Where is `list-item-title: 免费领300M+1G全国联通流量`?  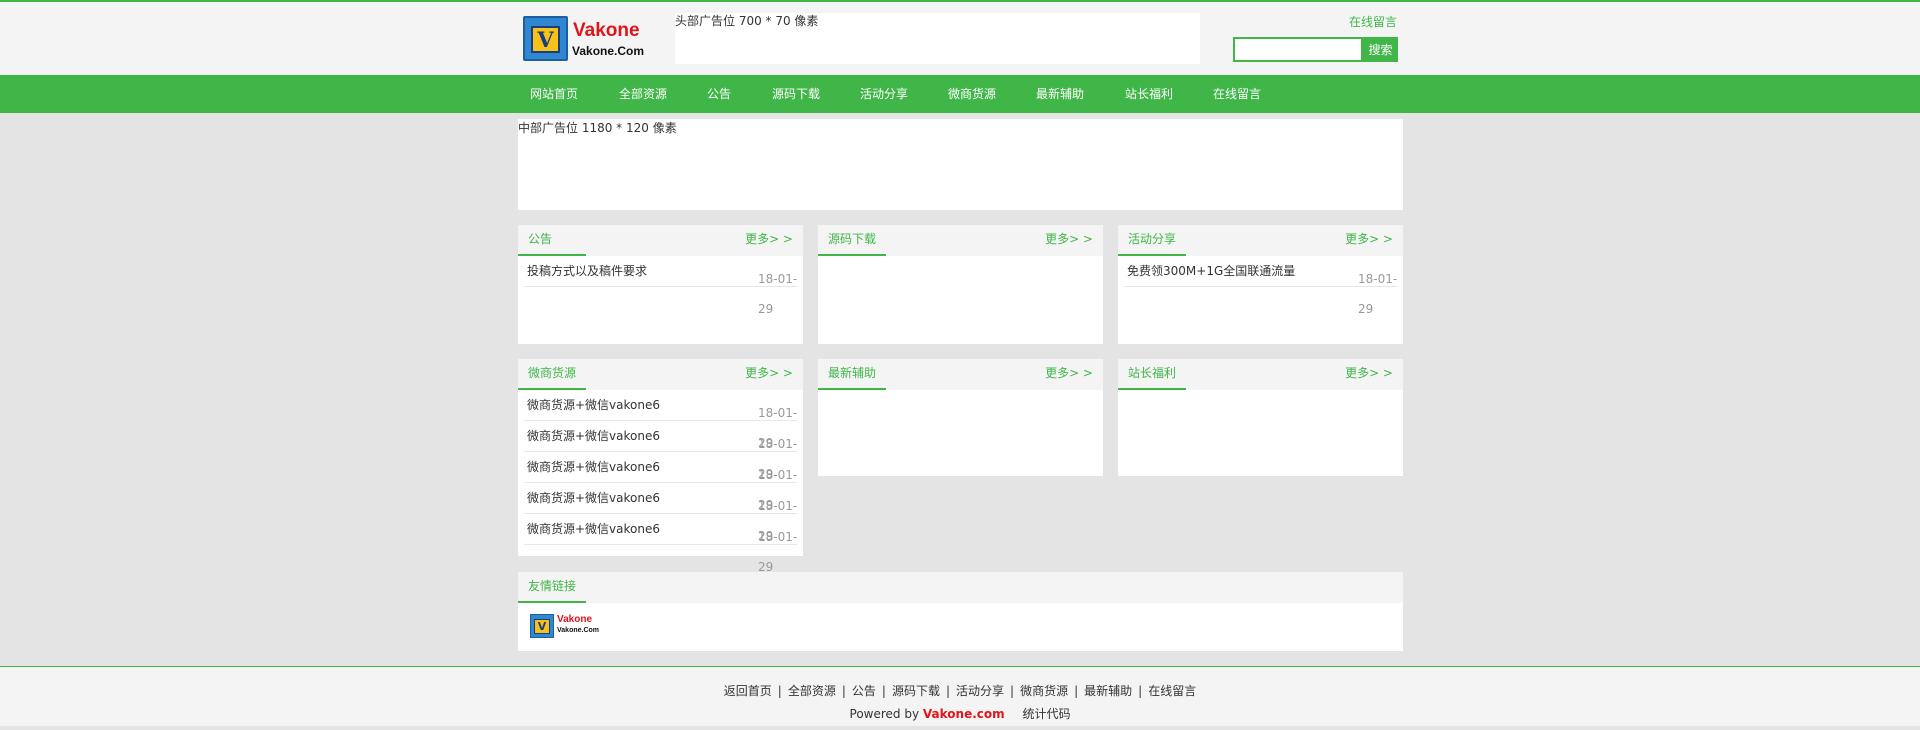 list-item-title: 免费领300M+1G全国联通流量 is located at coordinates (1211, 271).